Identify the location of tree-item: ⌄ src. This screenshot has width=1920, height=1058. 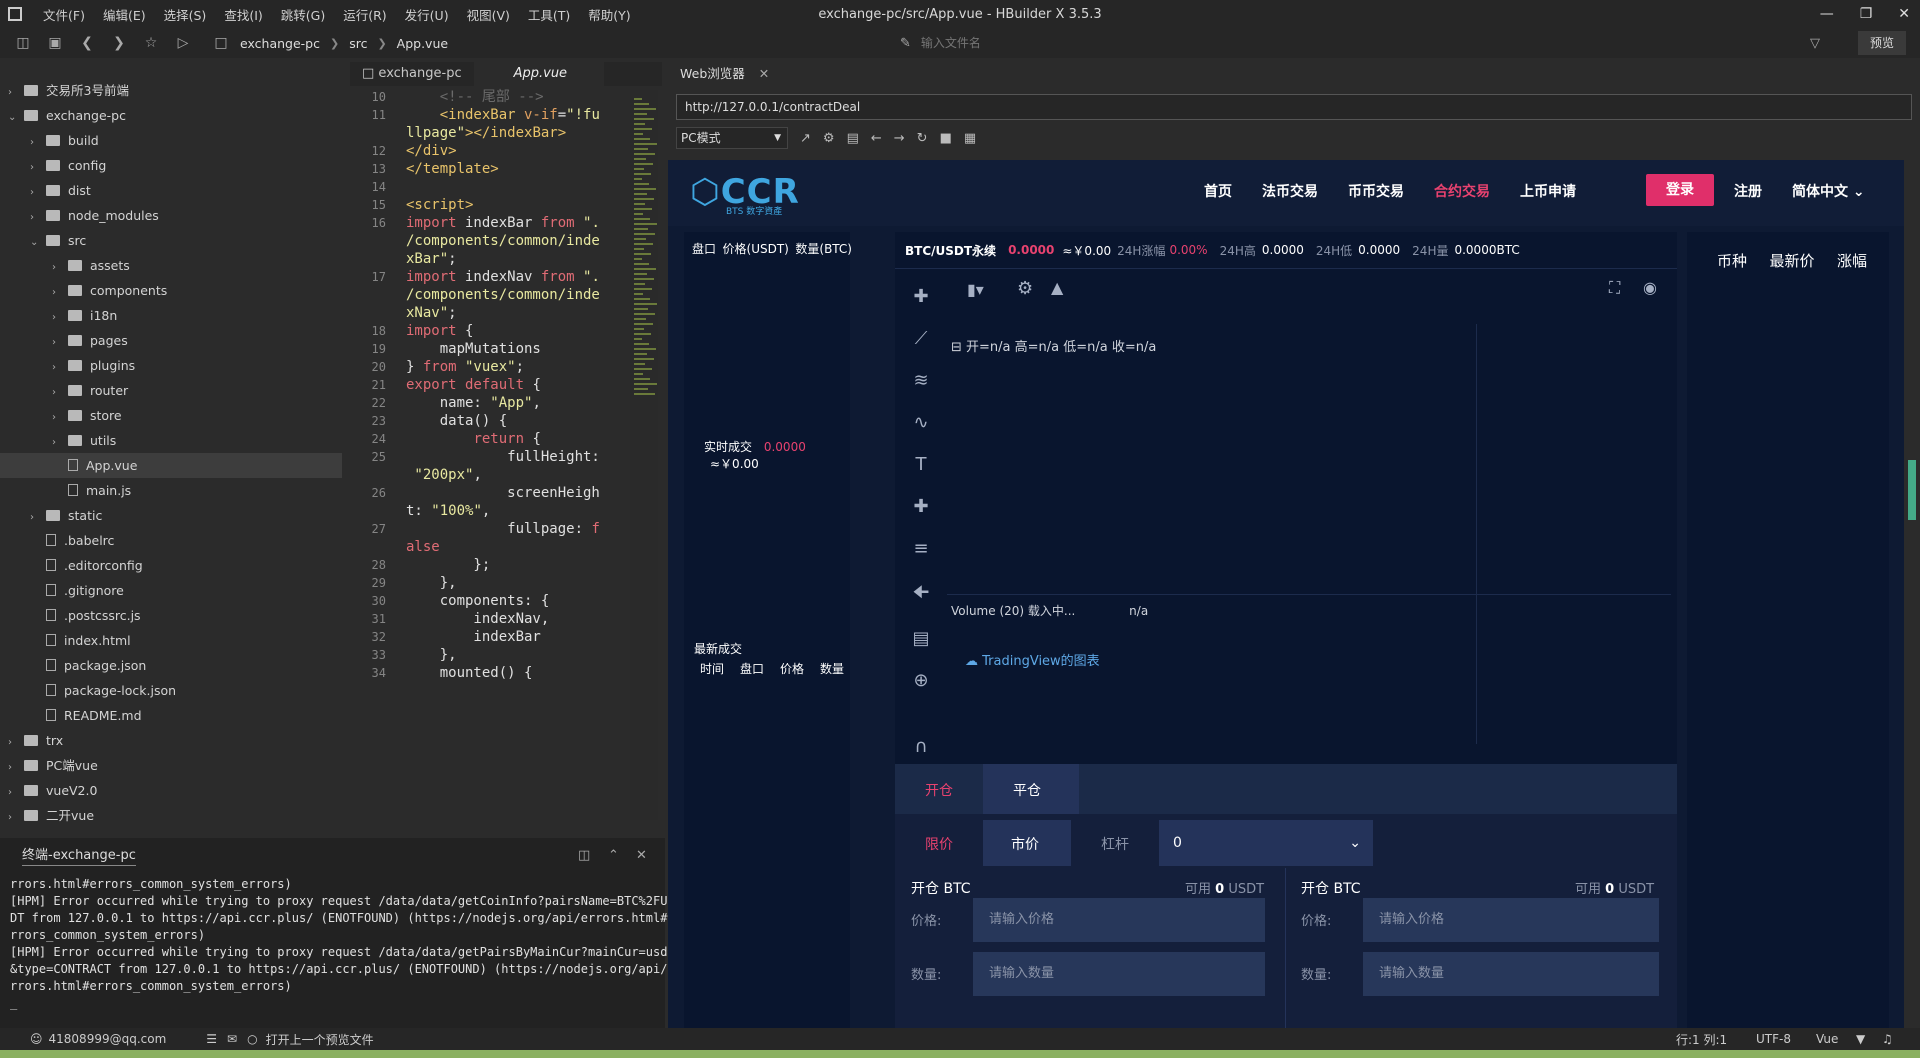
(58, 240).